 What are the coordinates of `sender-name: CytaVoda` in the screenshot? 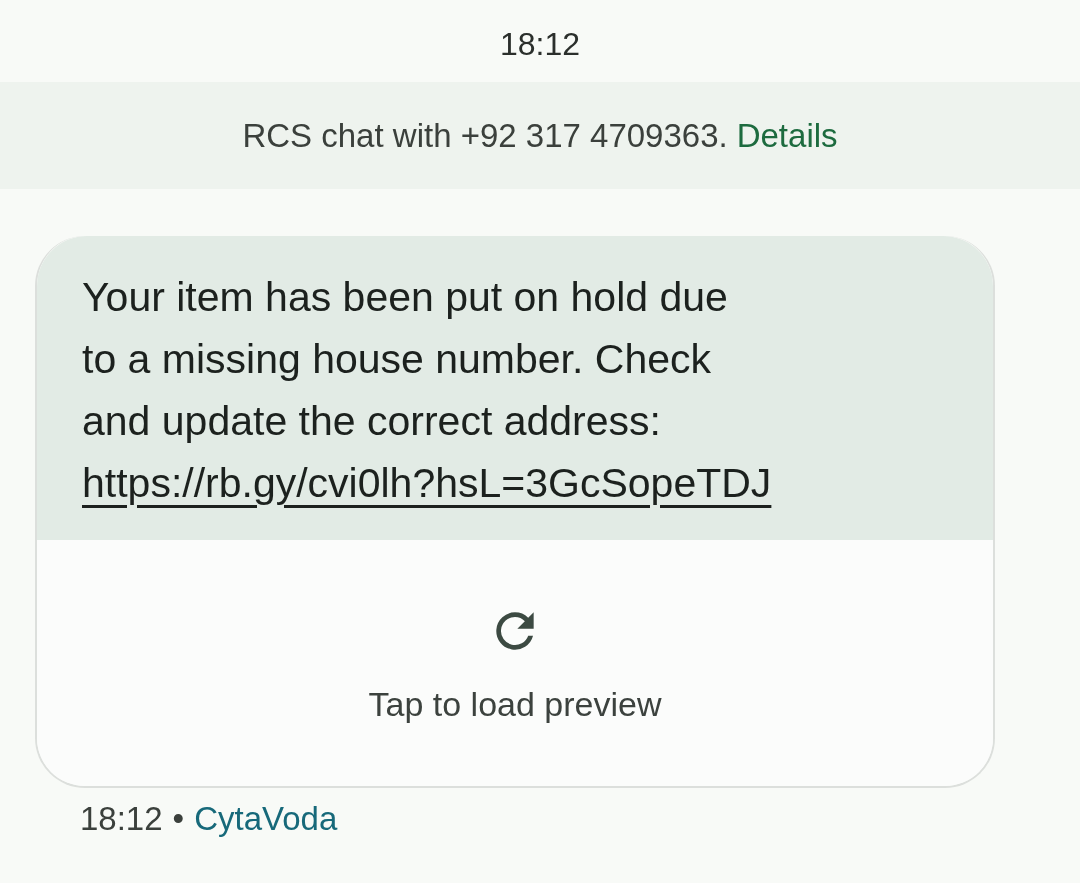 It's located at (266, 819).